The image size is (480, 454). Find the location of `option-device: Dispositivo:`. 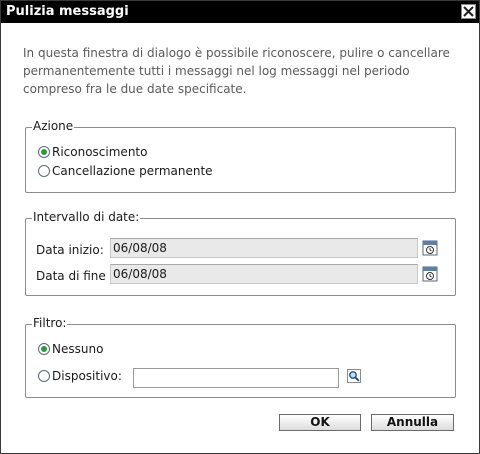

option-device: Dispositivo: is located at coordinates (80, 376).